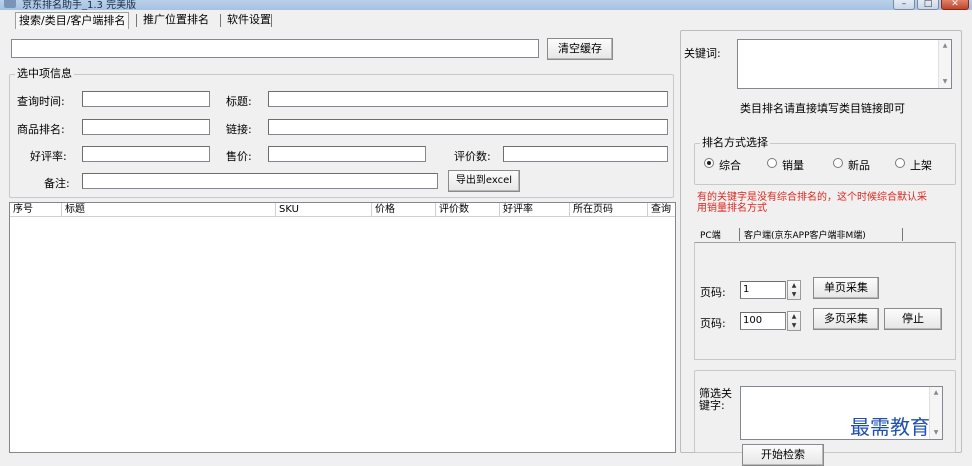 This screenshot has height=466, width=972. I want to click on page-label-single: 页码:, so click(713, 292).